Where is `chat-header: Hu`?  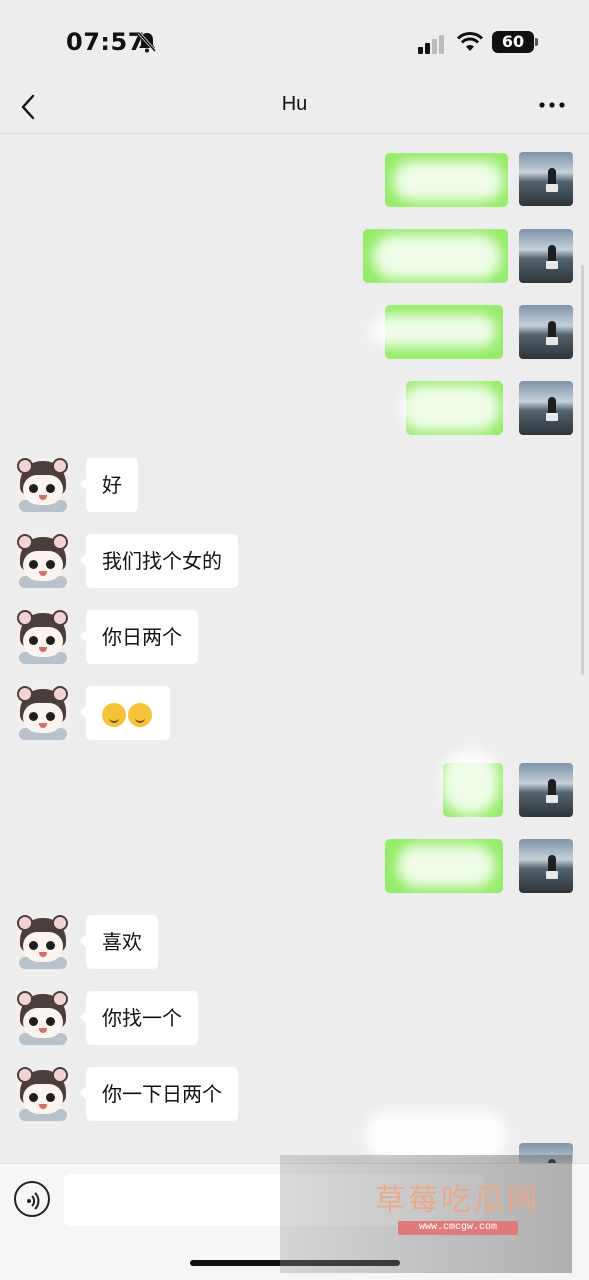 chat-header: Hu is located at coordinates (294, 107).